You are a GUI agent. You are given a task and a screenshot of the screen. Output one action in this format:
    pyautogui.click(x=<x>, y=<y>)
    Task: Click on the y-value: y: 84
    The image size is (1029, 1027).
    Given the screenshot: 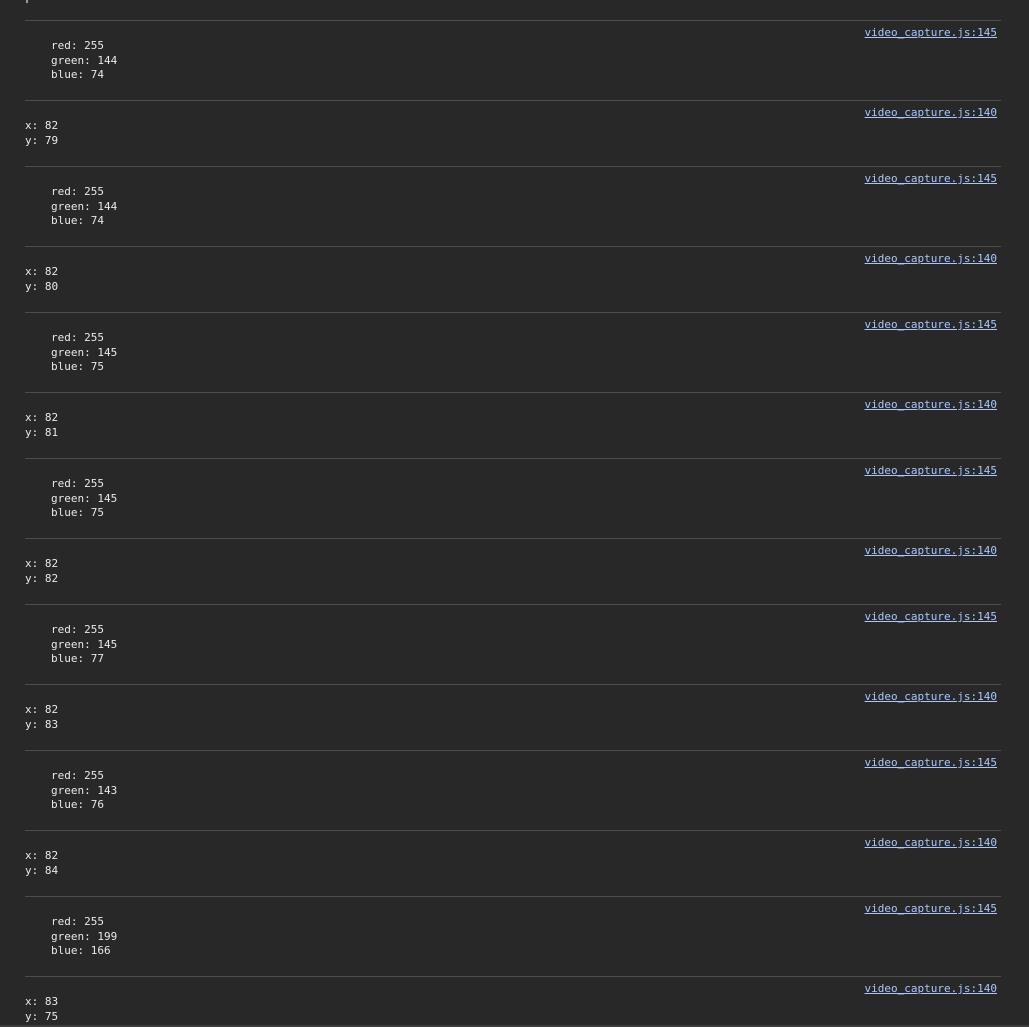 What is the action you would take?
    pyautogui.click(x=42, y=870)
    